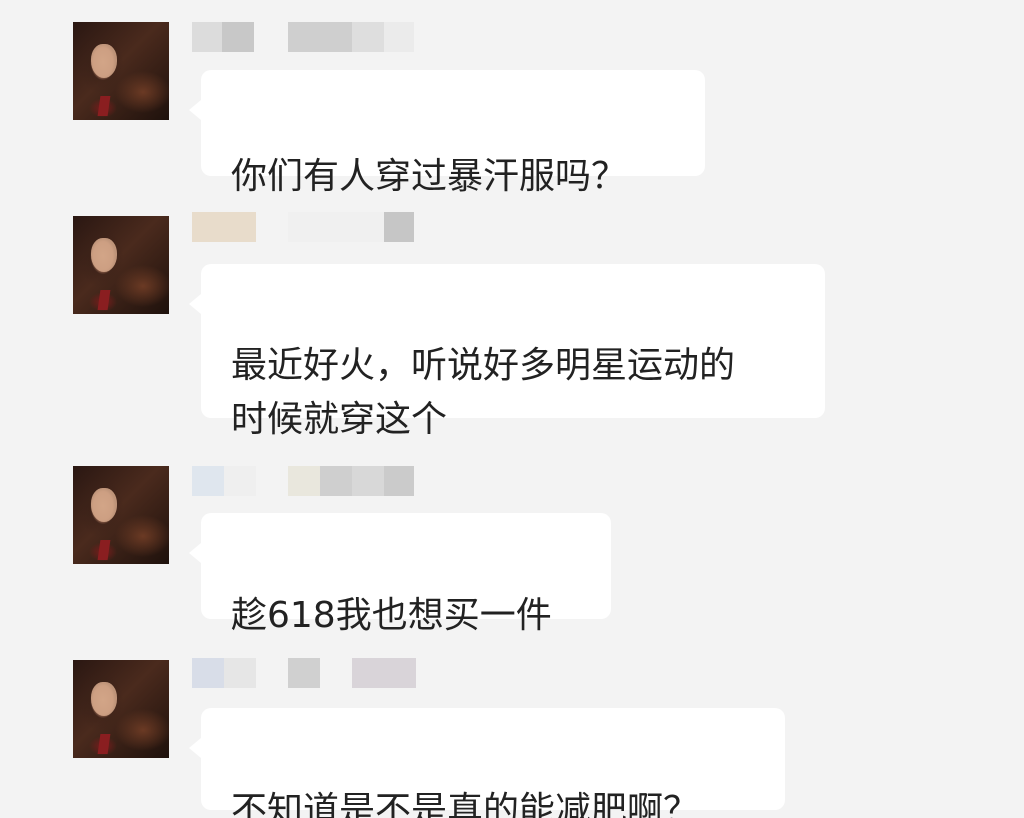 The width and height of the screenshot is (1024, 818). What do you see at coordinates (447, 133) in the screenshot?
I see `message-bubble: 你们有人穿过暴汗服吗？` at bounding box center [447, 133].